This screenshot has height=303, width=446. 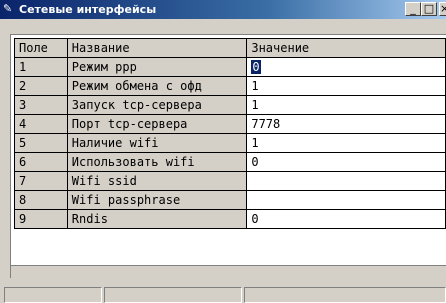 I want to click on status-bar, so click(x=223, y=293).